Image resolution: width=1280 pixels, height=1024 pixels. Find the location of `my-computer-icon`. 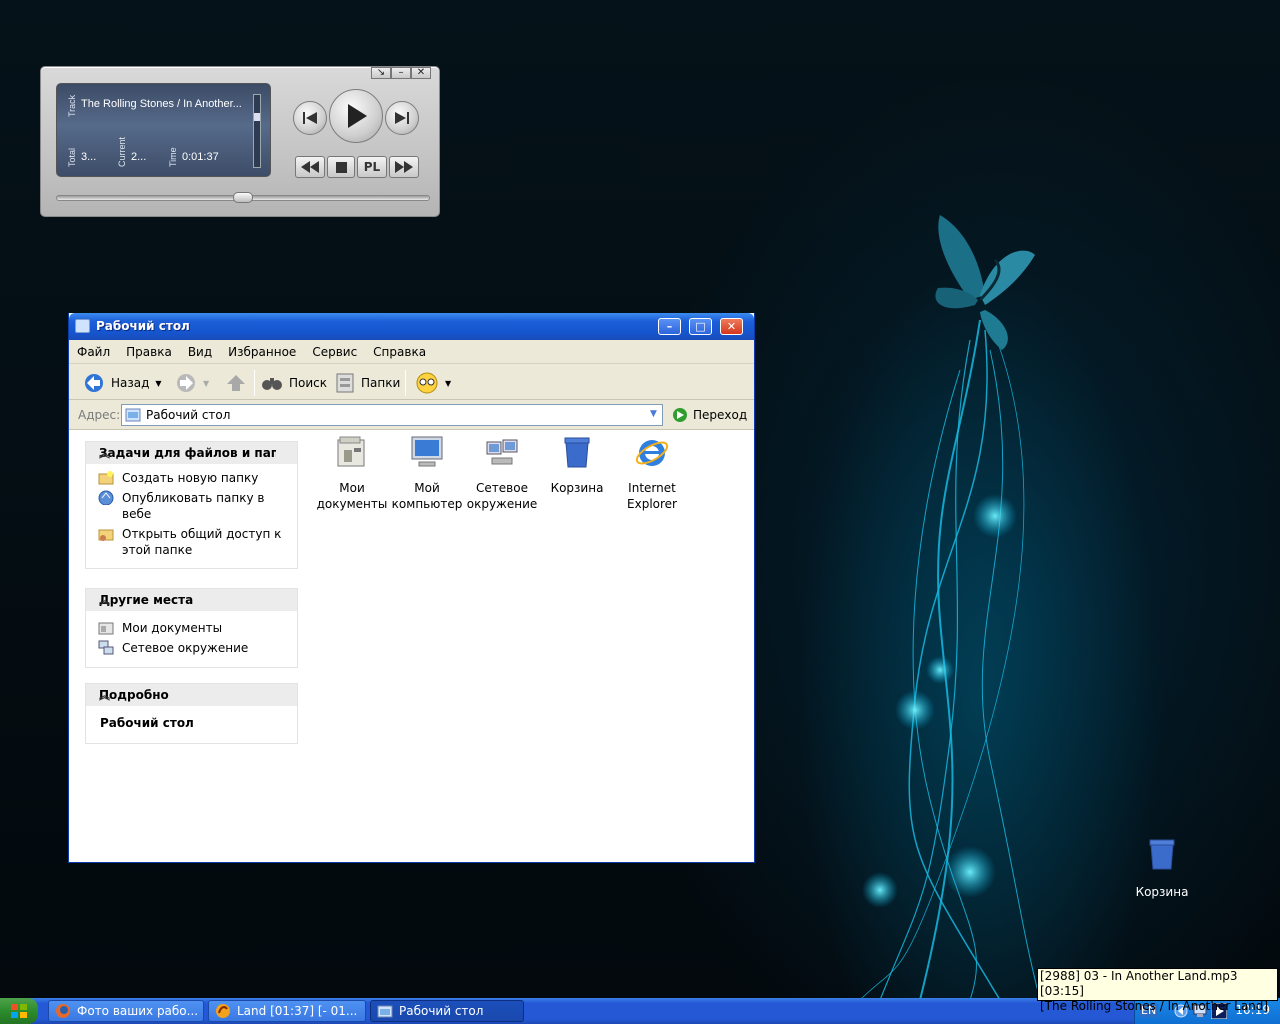

my-computer-icon is located at coordinates (427, 451).